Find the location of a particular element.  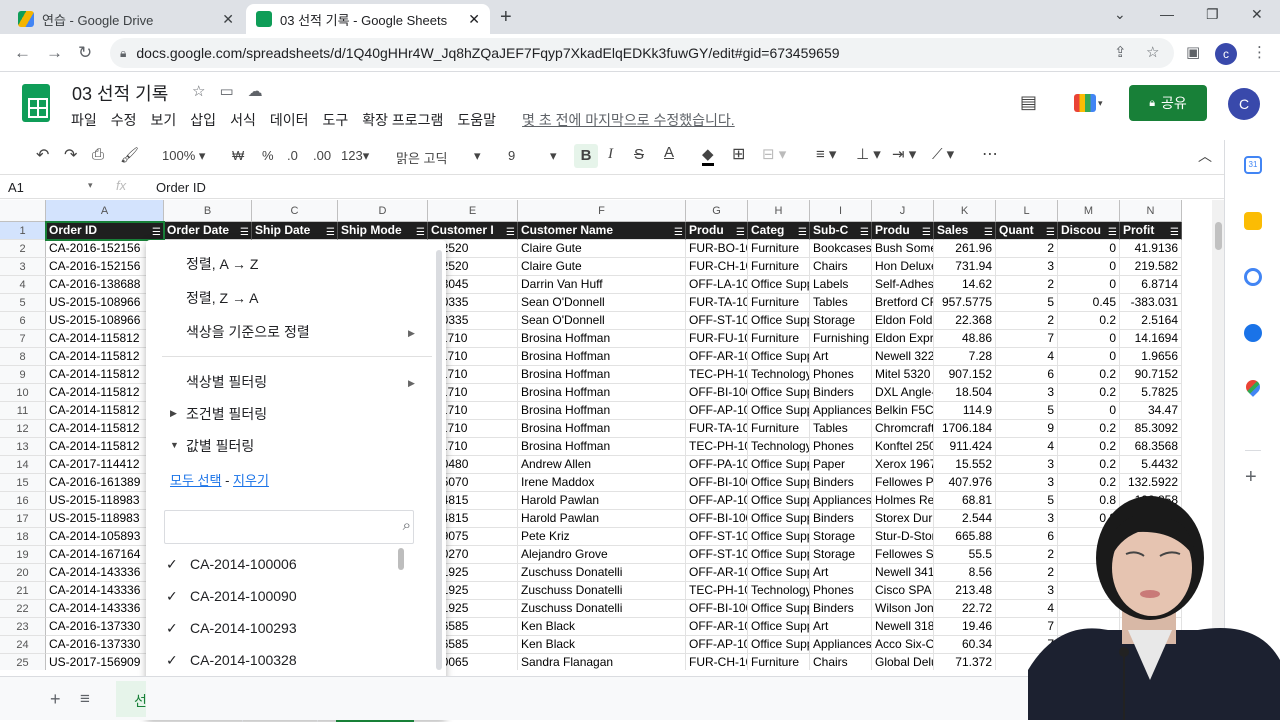

table-cell: Art is located at coordinates (841, 627).